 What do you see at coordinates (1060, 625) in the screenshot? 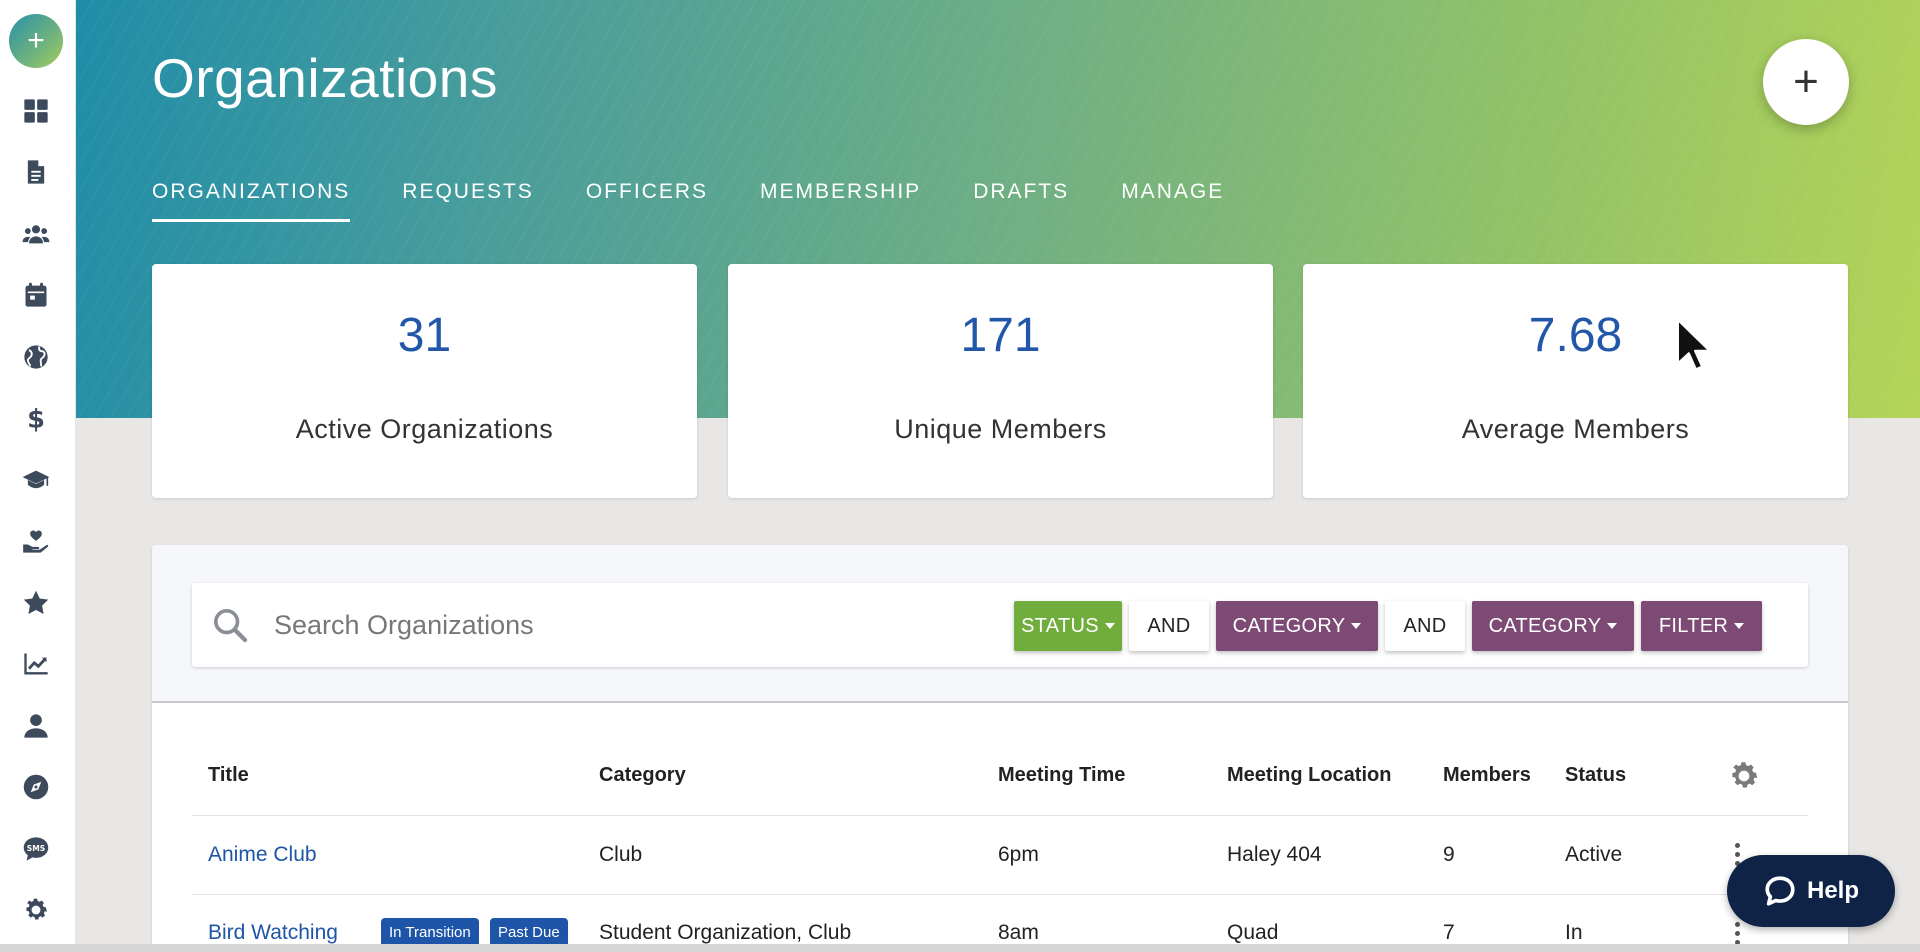
I see `status-filter-label: STATUS` at bounding box center [1060, 625].